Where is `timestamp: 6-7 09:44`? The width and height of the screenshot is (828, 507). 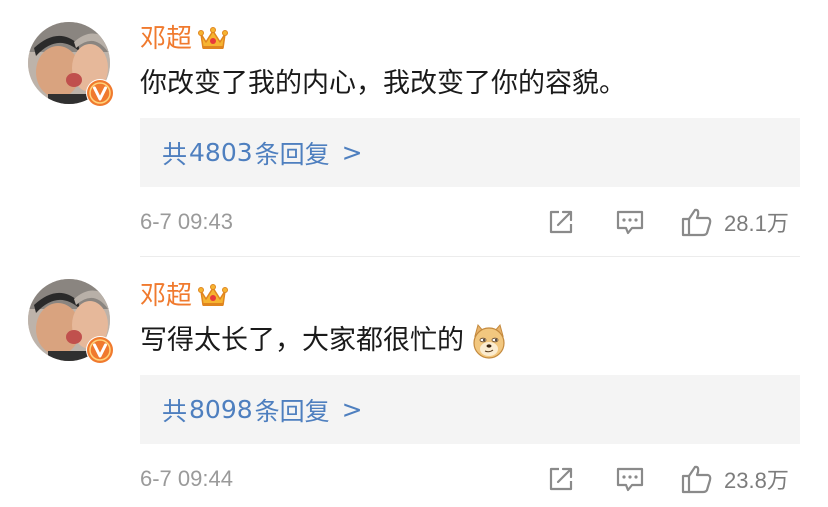 timestamp: 6-7 09:44 is located at coordinates (186, 478).